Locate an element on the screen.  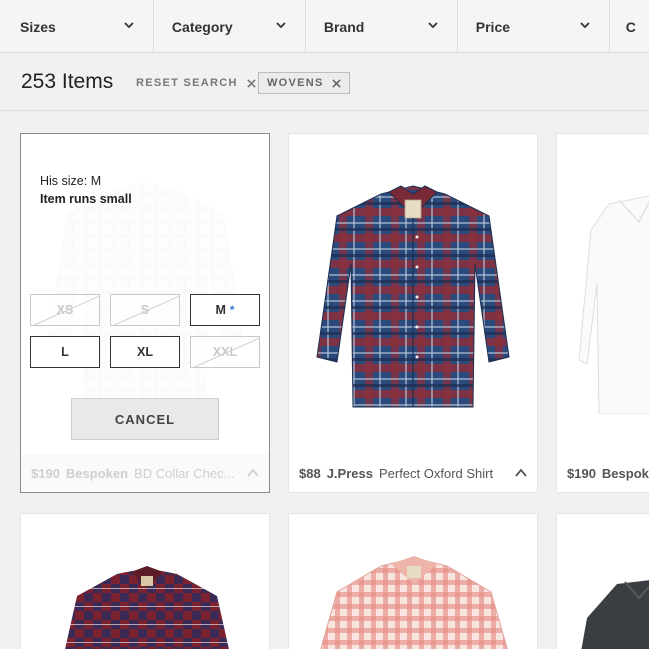
recommended-marker: * is located at coordinates (232, 310).